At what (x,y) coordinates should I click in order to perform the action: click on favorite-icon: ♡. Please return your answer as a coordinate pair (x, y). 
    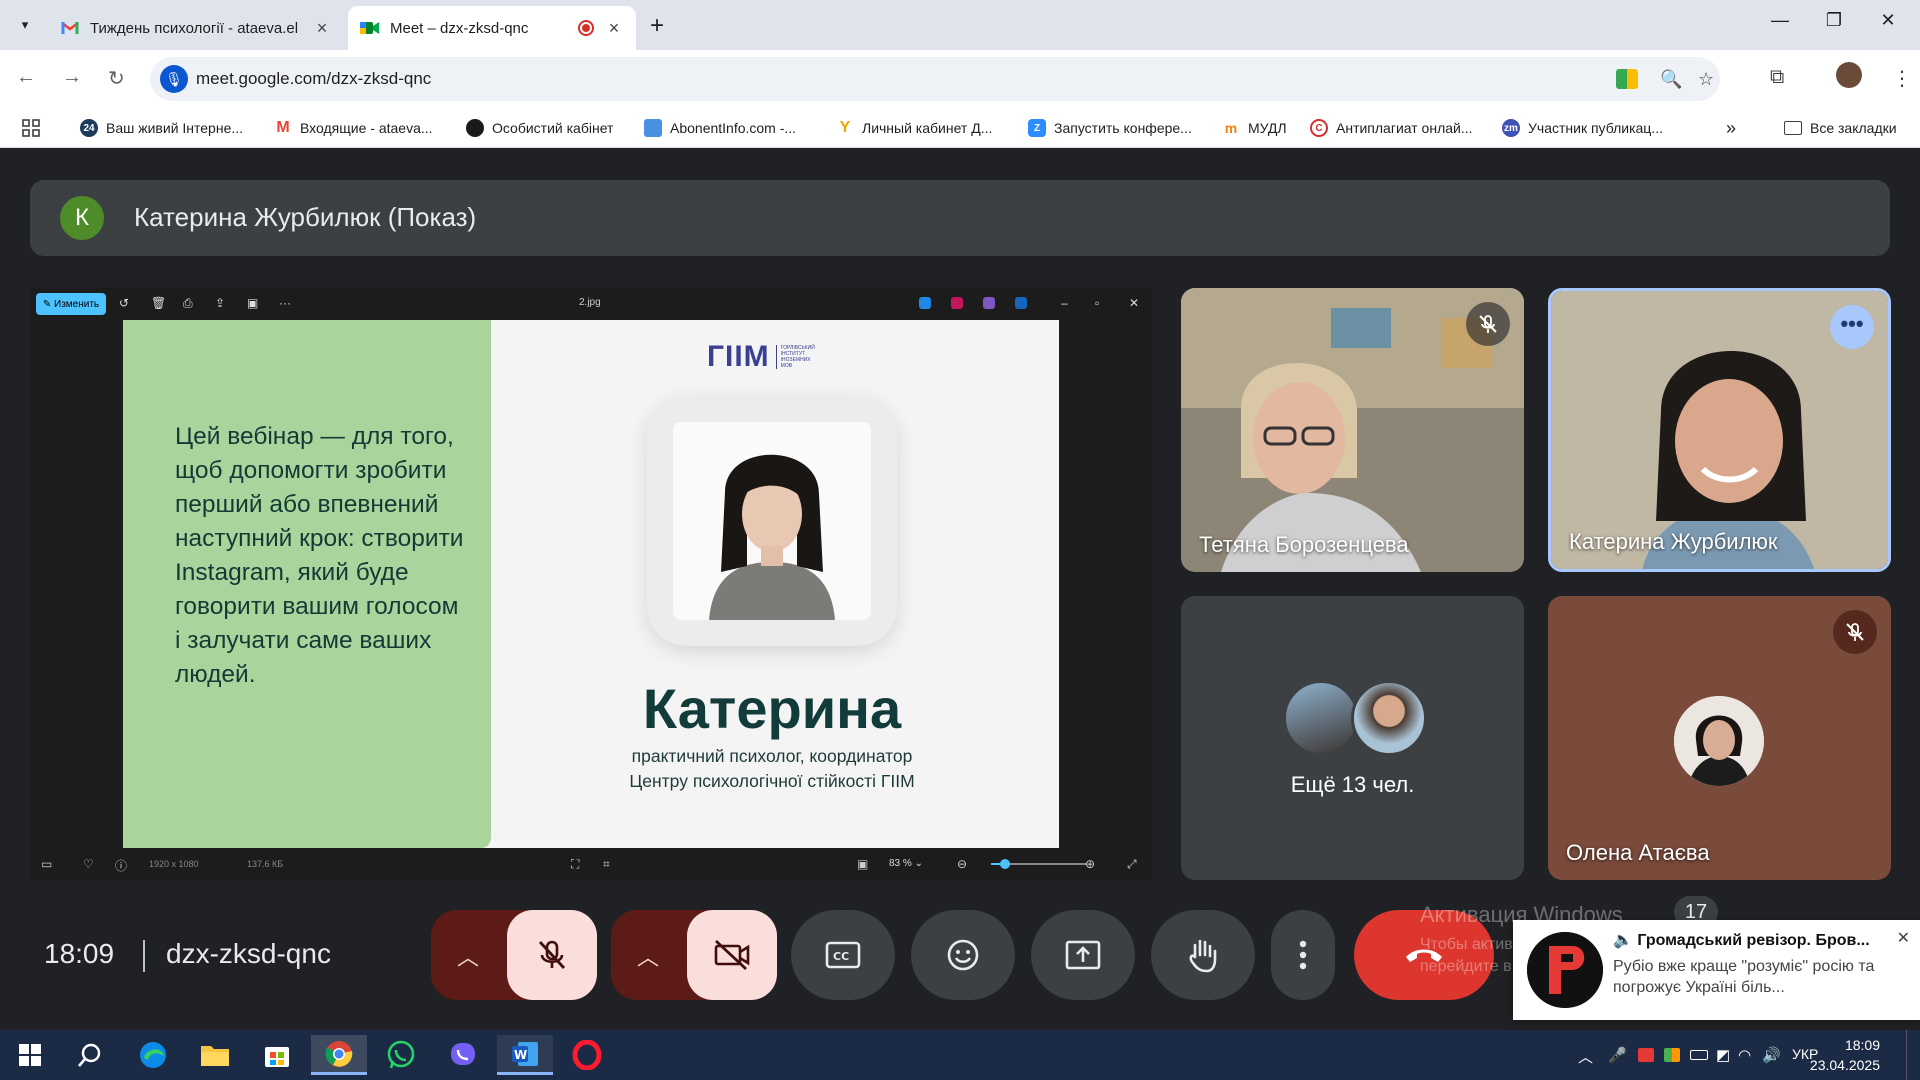
    Looking at the image, I should click on (88, 864).